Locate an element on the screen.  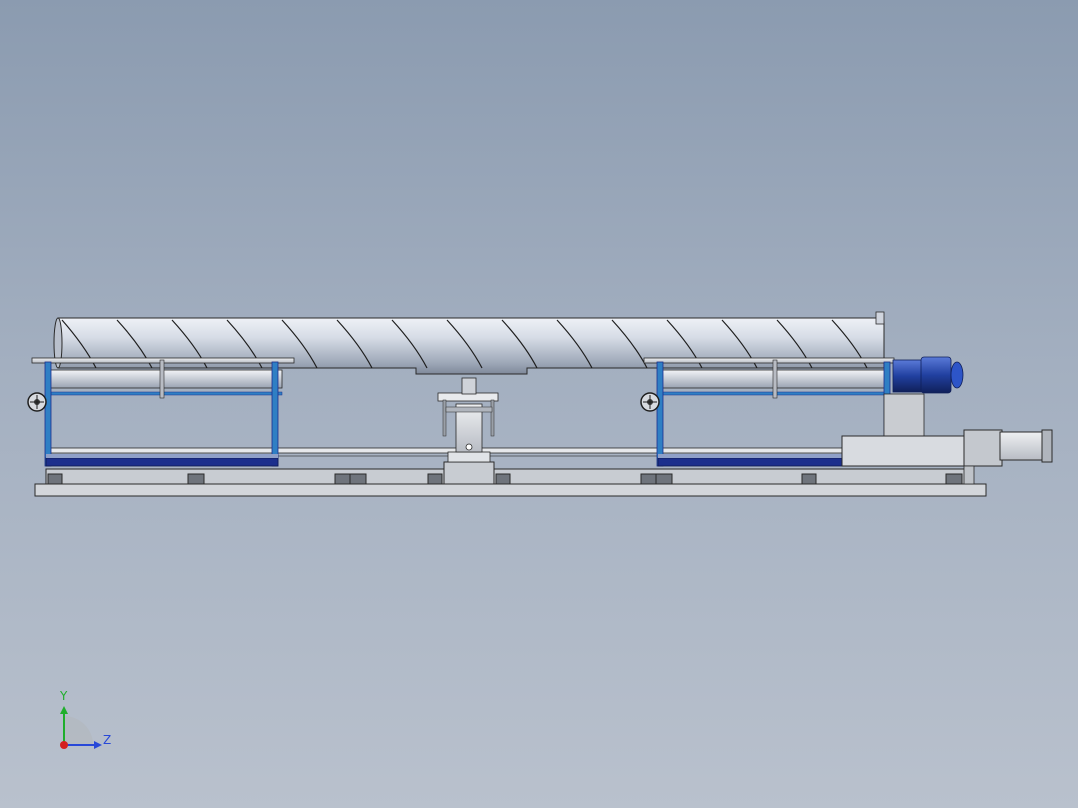
spiral-pipe is located at coordinates (469, 343).